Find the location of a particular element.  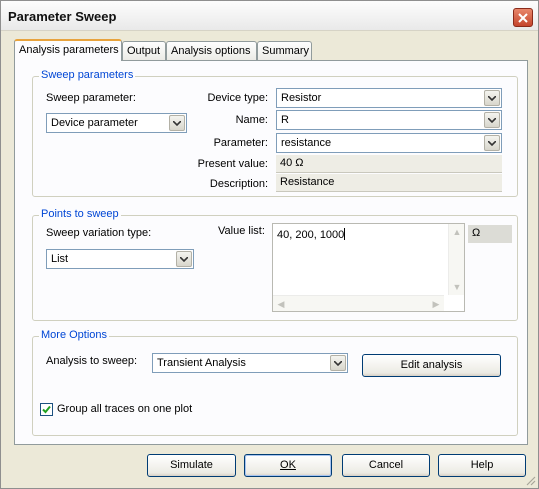

scroll-left-icon: ◀ is located at coordinates (281, 304).